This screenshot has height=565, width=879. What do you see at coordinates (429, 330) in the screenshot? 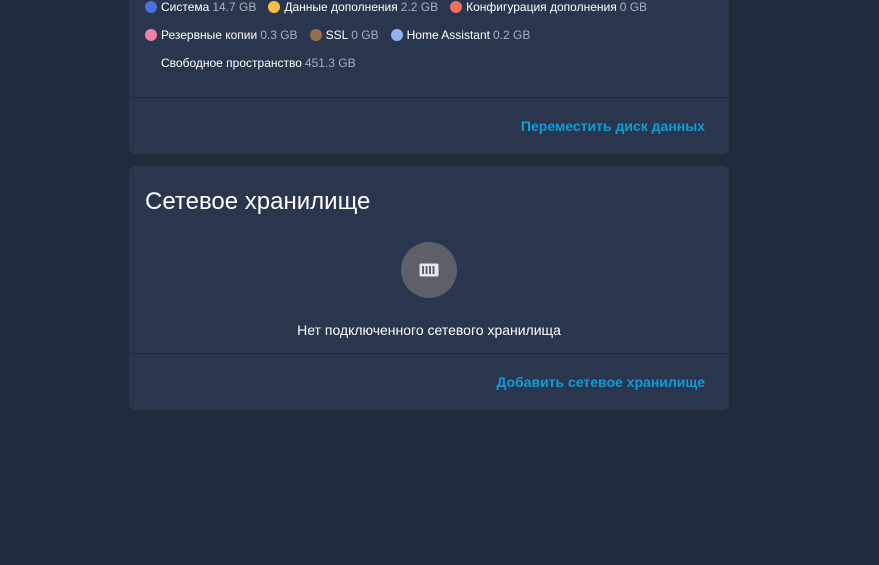
I see `empty-state-text: Нет подключенного сетевого хранилища` at bounding box center [429, 330].